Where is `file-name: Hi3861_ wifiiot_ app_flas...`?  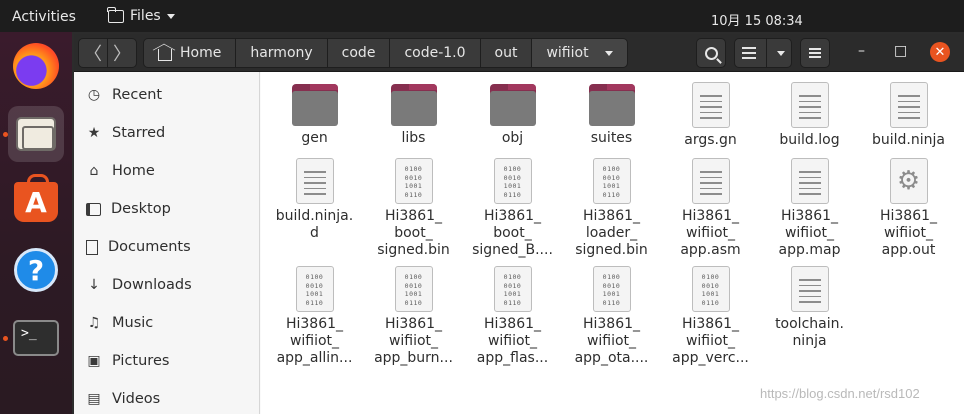 file-name: Hi3861_ wifiiot_ app_flas... is located at coordinates (512, 341).